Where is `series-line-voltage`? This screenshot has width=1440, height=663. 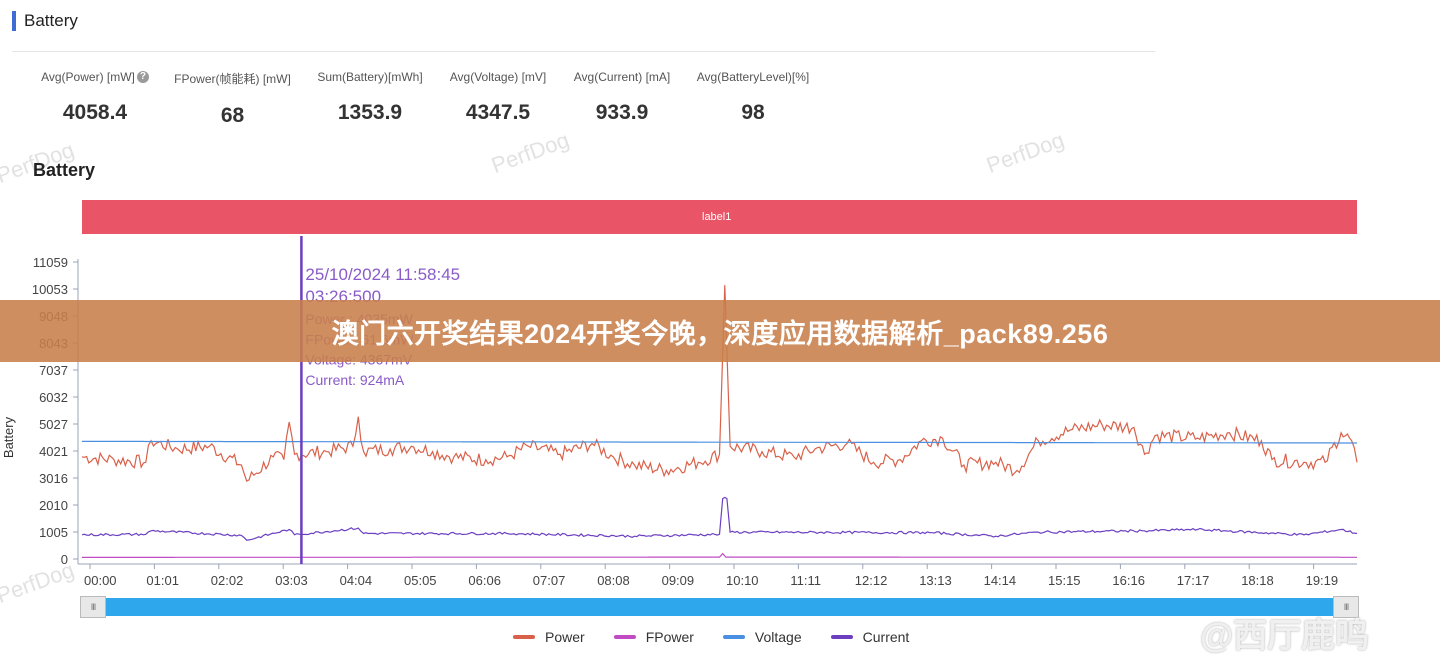 series-line-voltage is located at coordinates (719, 442).